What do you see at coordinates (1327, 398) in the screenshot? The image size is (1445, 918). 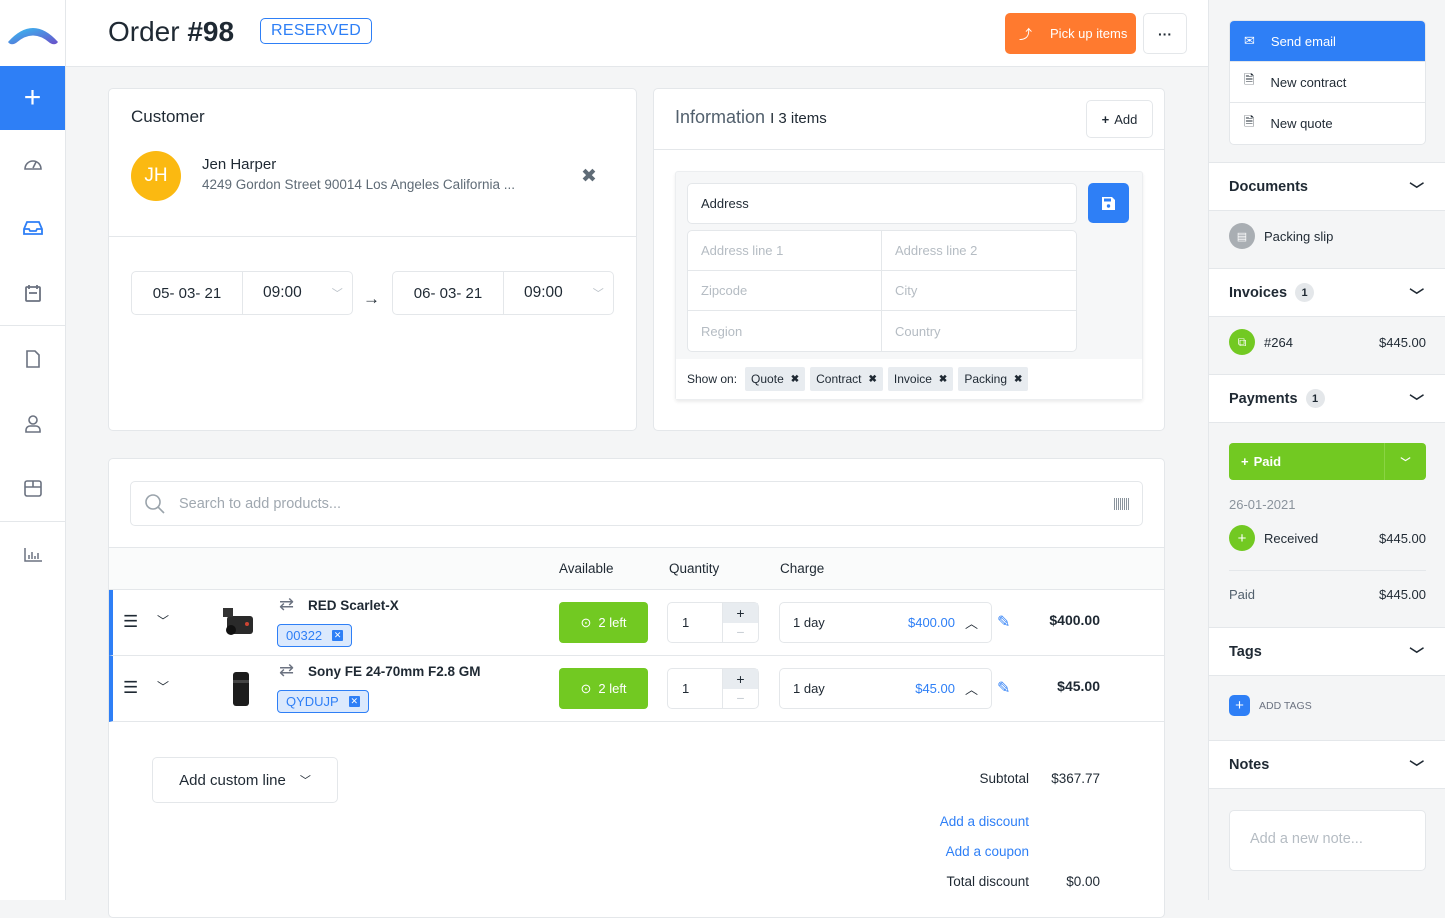 I see `payments-header: Payments 1 ﹀` at bounding box center [1327, 398].